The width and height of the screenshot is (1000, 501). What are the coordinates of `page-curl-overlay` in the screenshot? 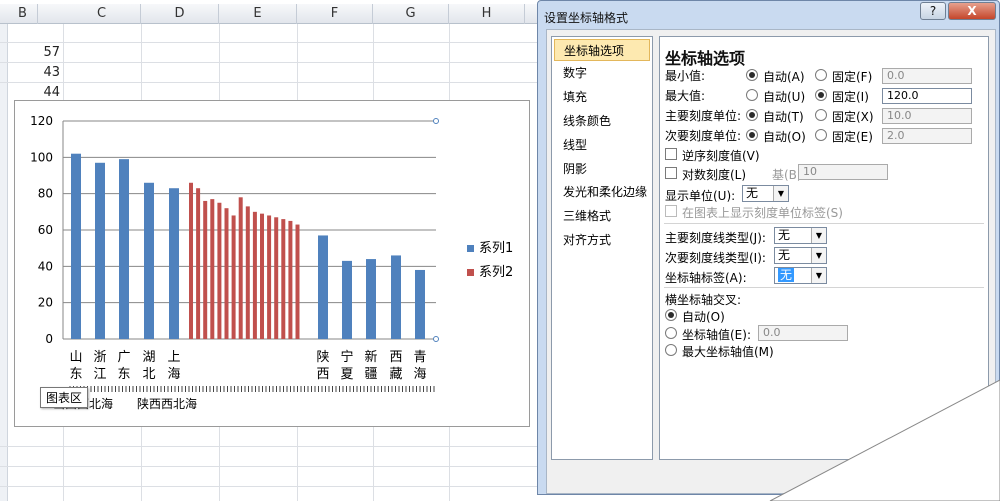 It's located at (884, 440).